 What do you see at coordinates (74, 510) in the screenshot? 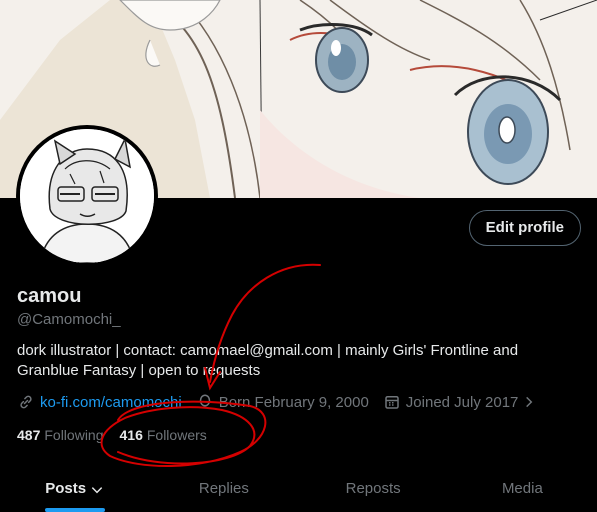
I see `active-tab-indicator` at bounding box center [74, 510].